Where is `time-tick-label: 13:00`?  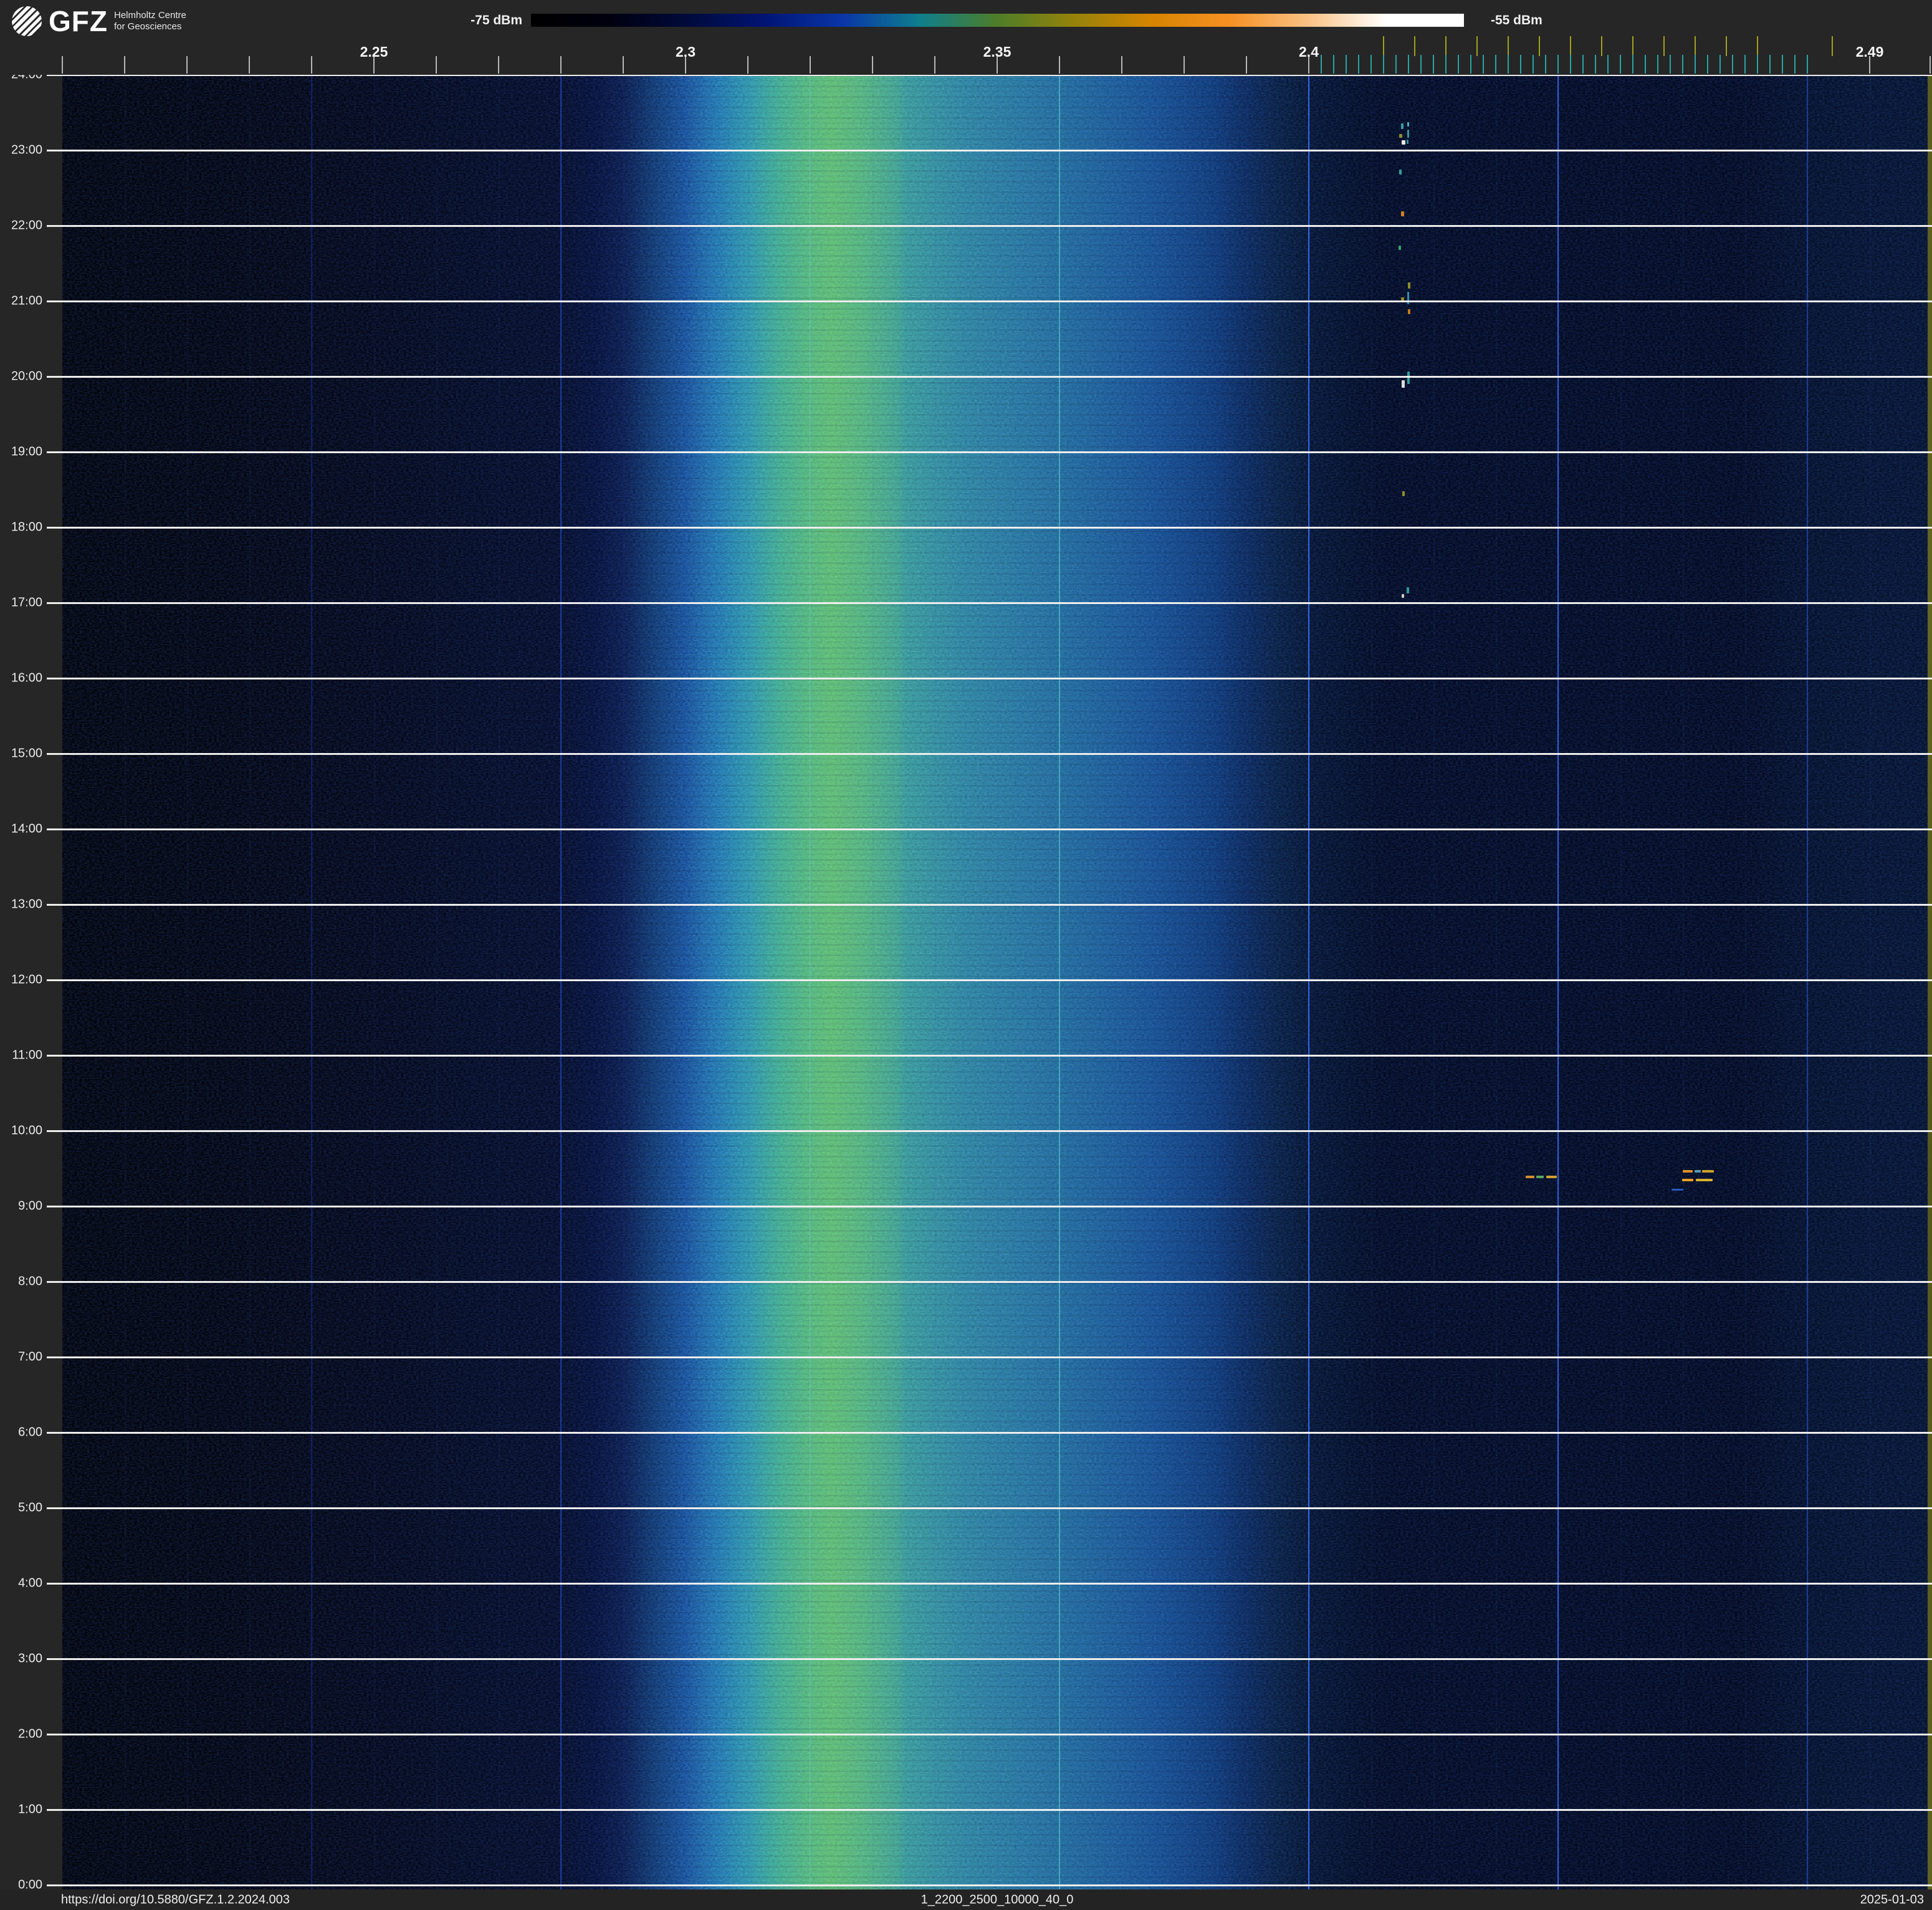 time-tick-label: 13:00 is located at coordinates (26, 904).